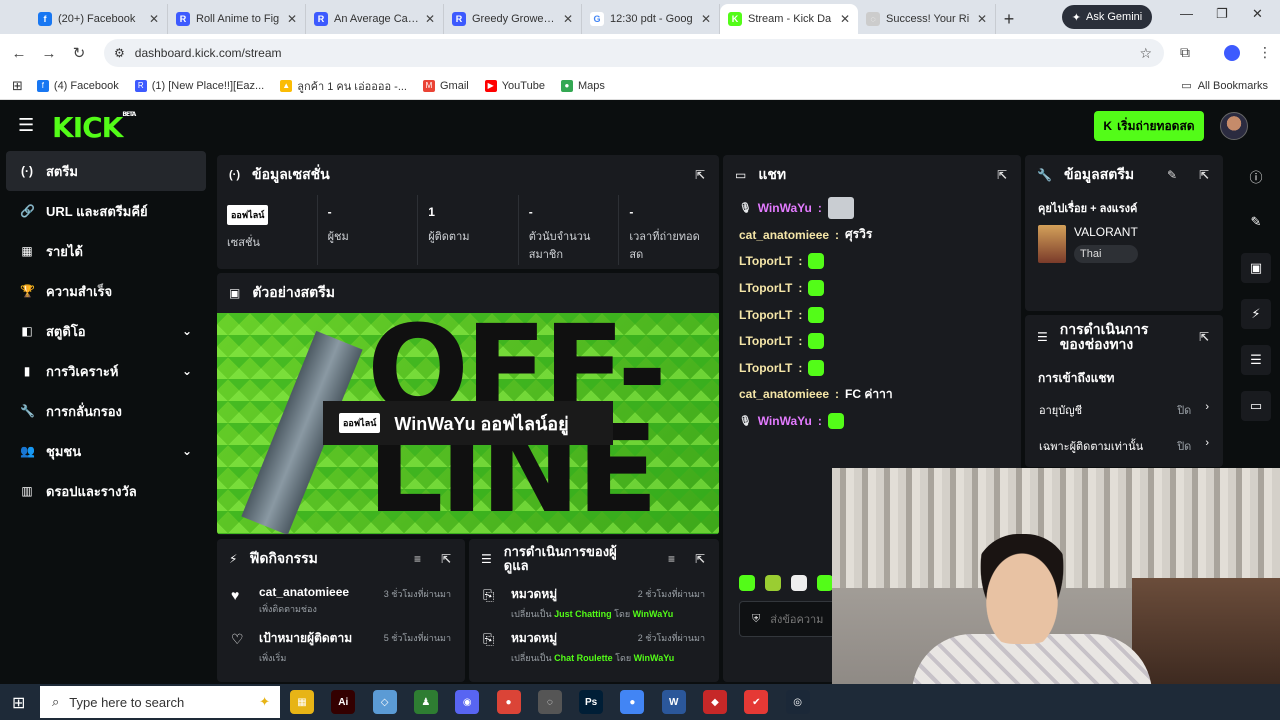 This screenshot has height=720, width=1280. What do you see at coordinates (1107, 17) in the screenshot?
I see `ask-gemini-button: ✦ Ask Gemini` at bounding box center [1107, 17].